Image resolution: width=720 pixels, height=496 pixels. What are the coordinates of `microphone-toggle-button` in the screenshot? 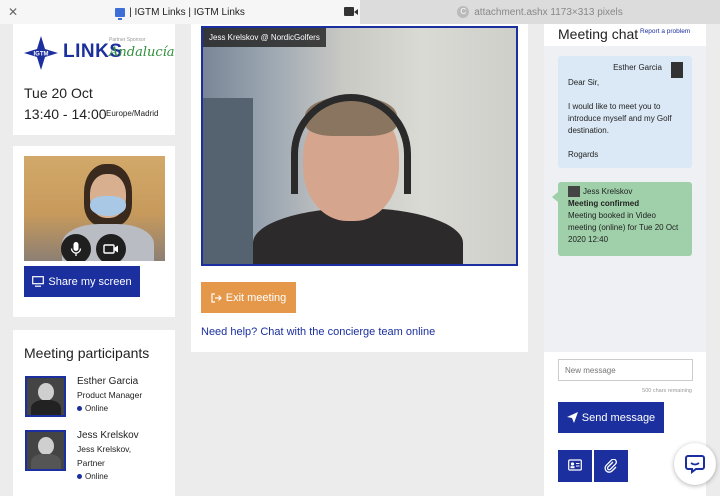 It's located at (76, 247).